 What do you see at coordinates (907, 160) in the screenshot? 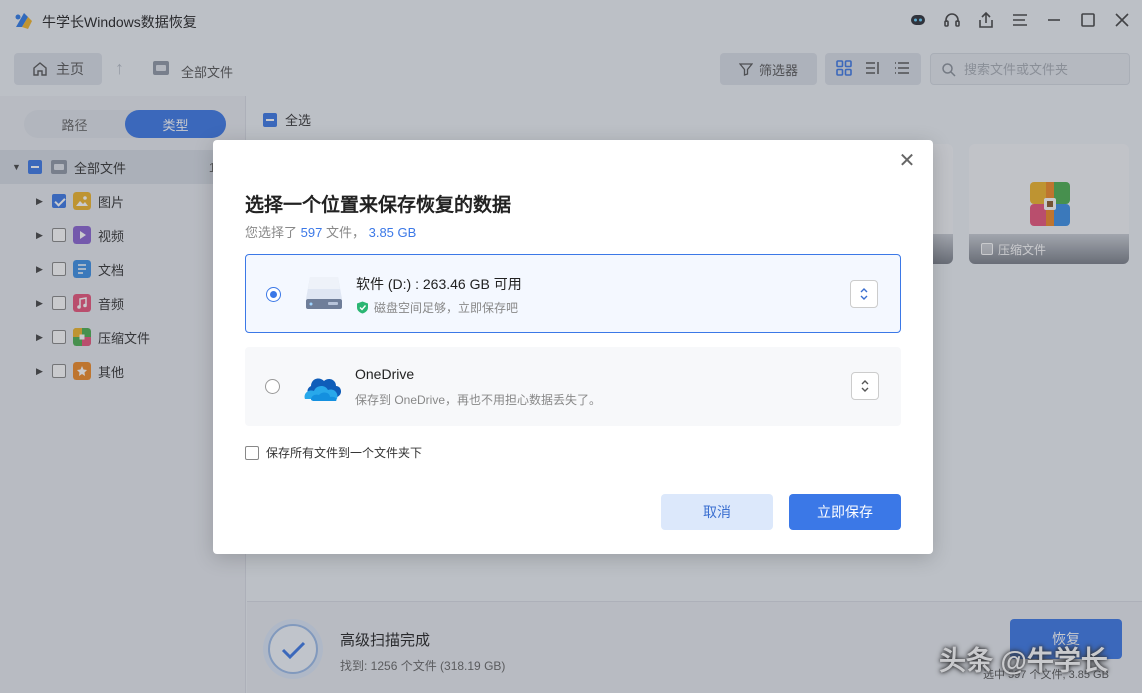
I see `dialog-close-icon: ✕` at bounding box center [907, 160].